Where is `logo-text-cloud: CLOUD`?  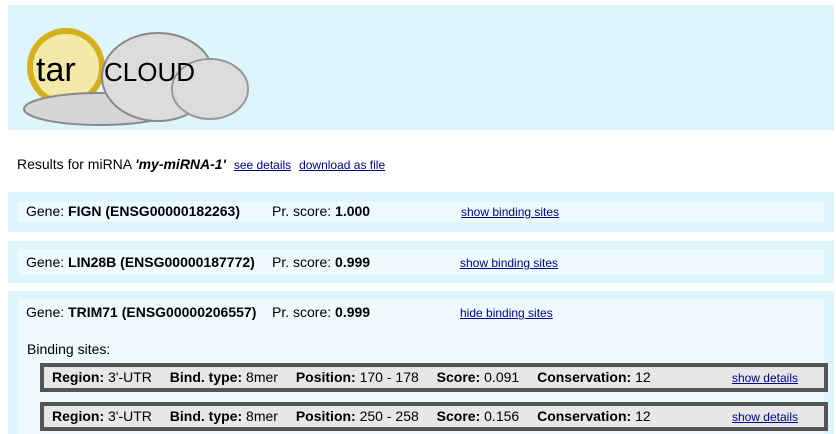 logo-text-cloud: CLOUD is located at coordinates (149, 72).